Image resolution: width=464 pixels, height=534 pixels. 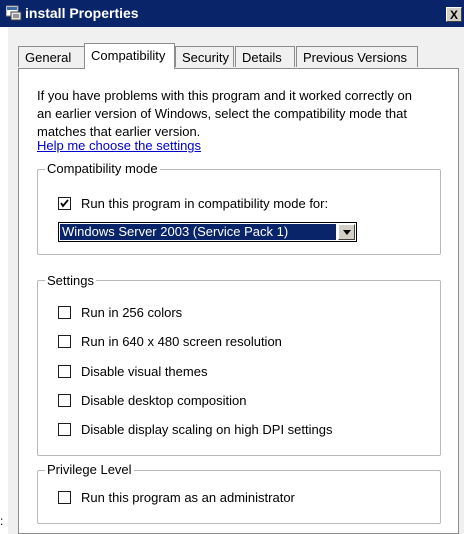 What do you see at coordinates (198, 232) in the screenshot?
I see `compatibility-os-selected-value: Windows Server 2003 (Service Pack 1)` at bounding box center [198, 232].